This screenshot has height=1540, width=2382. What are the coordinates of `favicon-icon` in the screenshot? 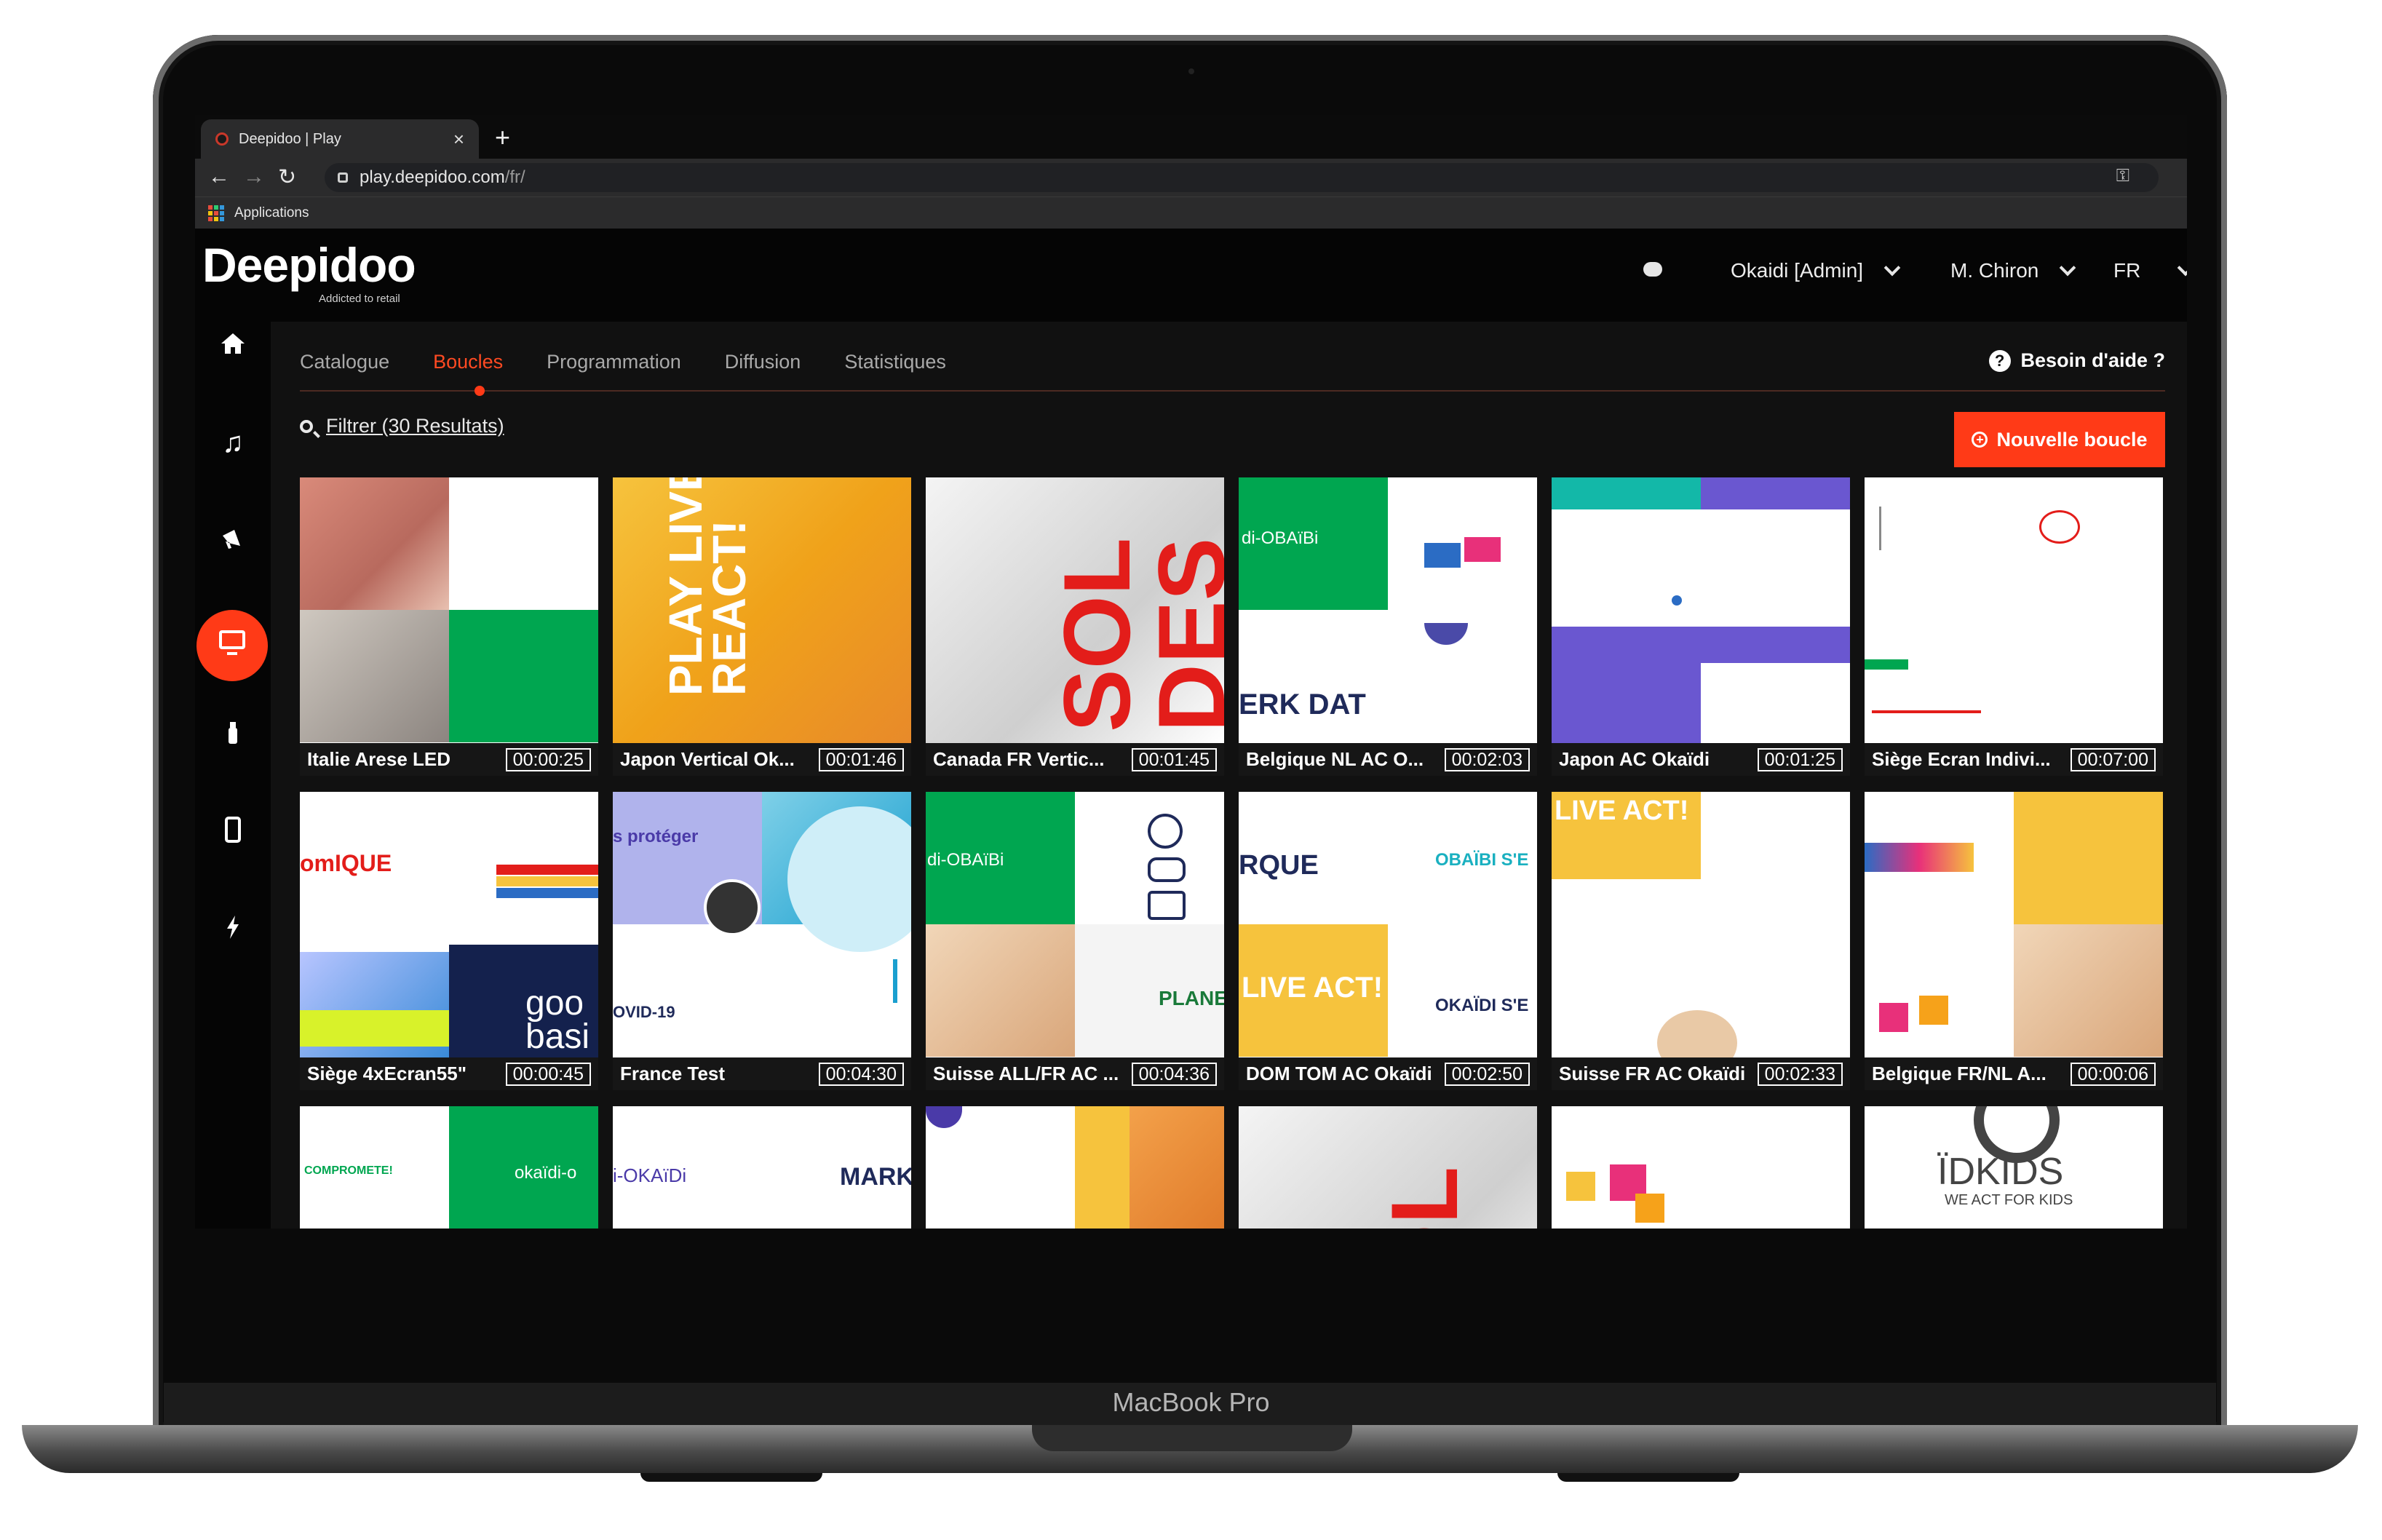 It's located at (222, 139).